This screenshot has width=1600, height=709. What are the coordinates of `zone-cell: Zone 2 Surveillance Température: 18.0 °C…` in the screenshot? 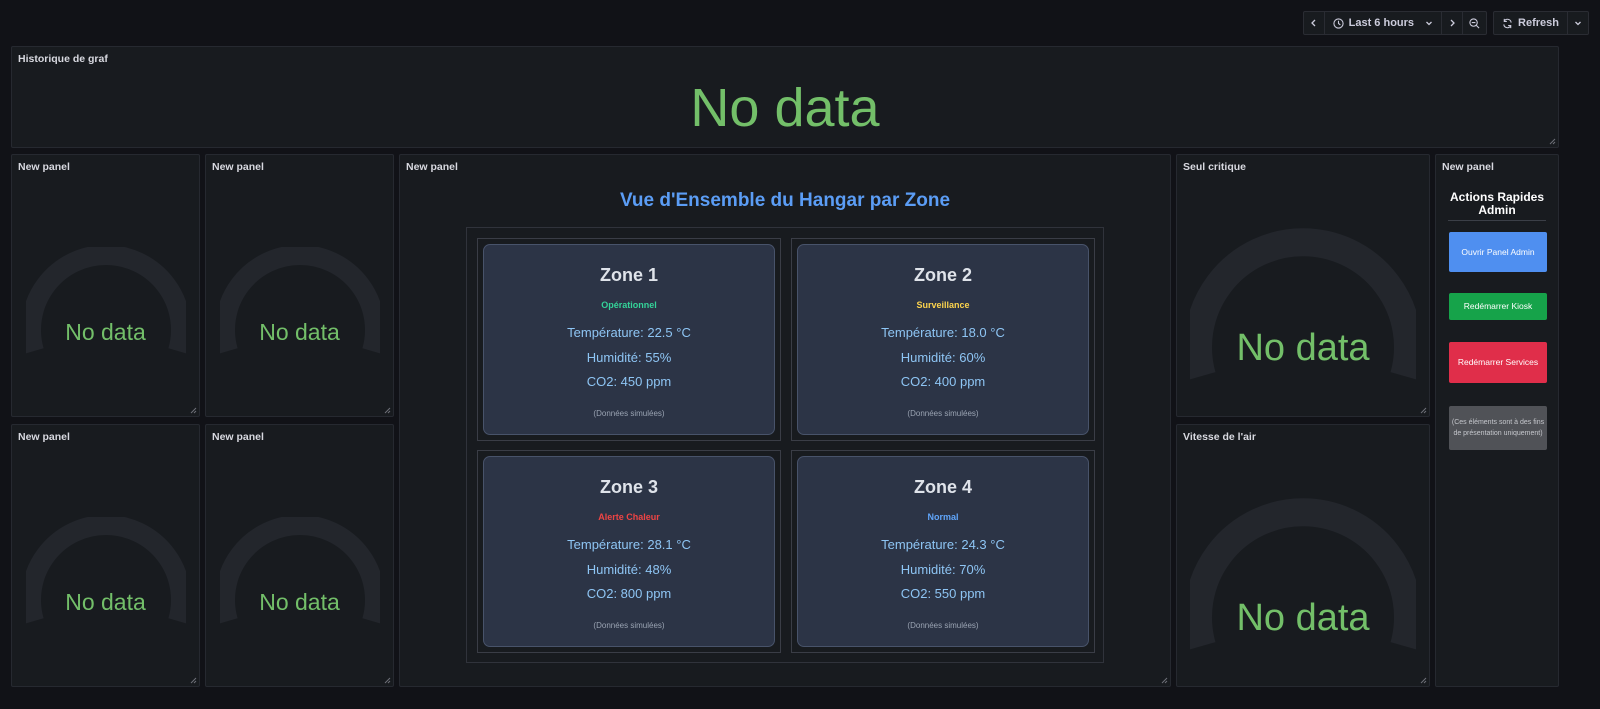 It's located at (943, 339).